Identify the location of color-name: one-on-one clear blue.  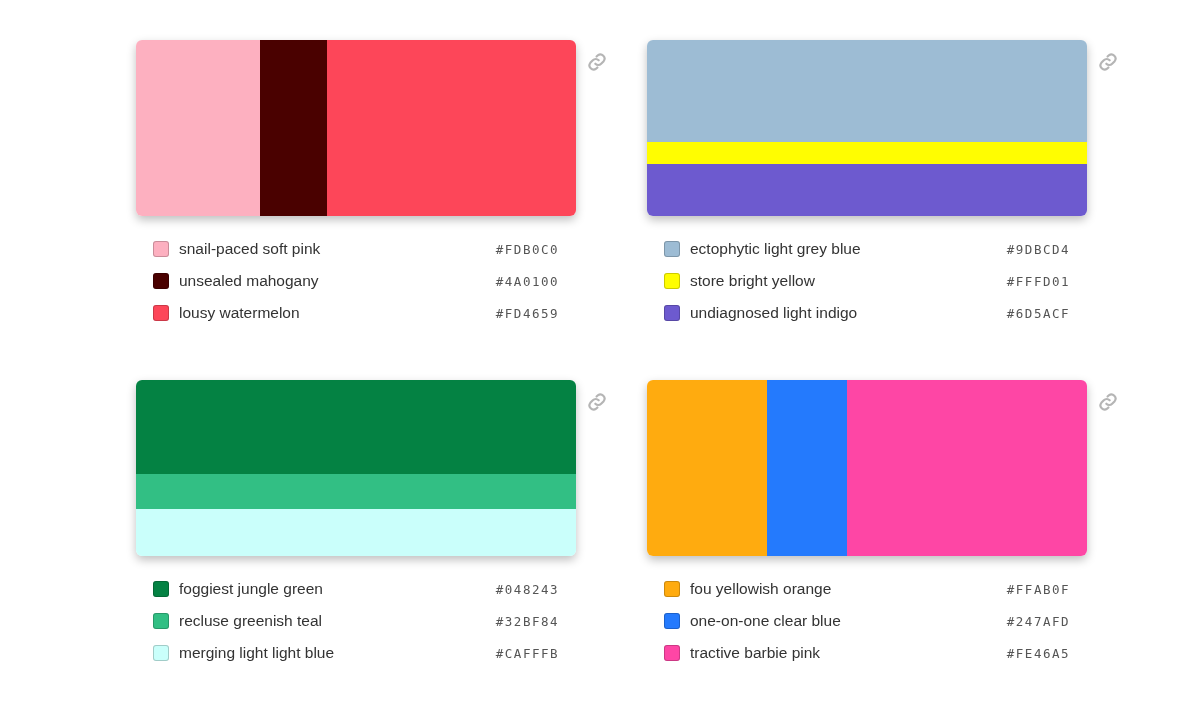
(766, 621).